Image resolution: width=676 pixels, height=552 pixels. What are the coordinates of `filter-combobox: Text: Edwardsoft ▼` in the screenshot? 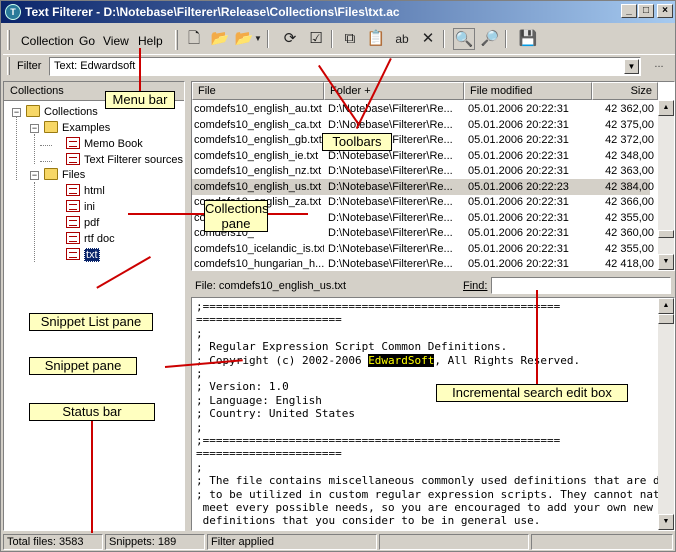 It's located at (345, 66).